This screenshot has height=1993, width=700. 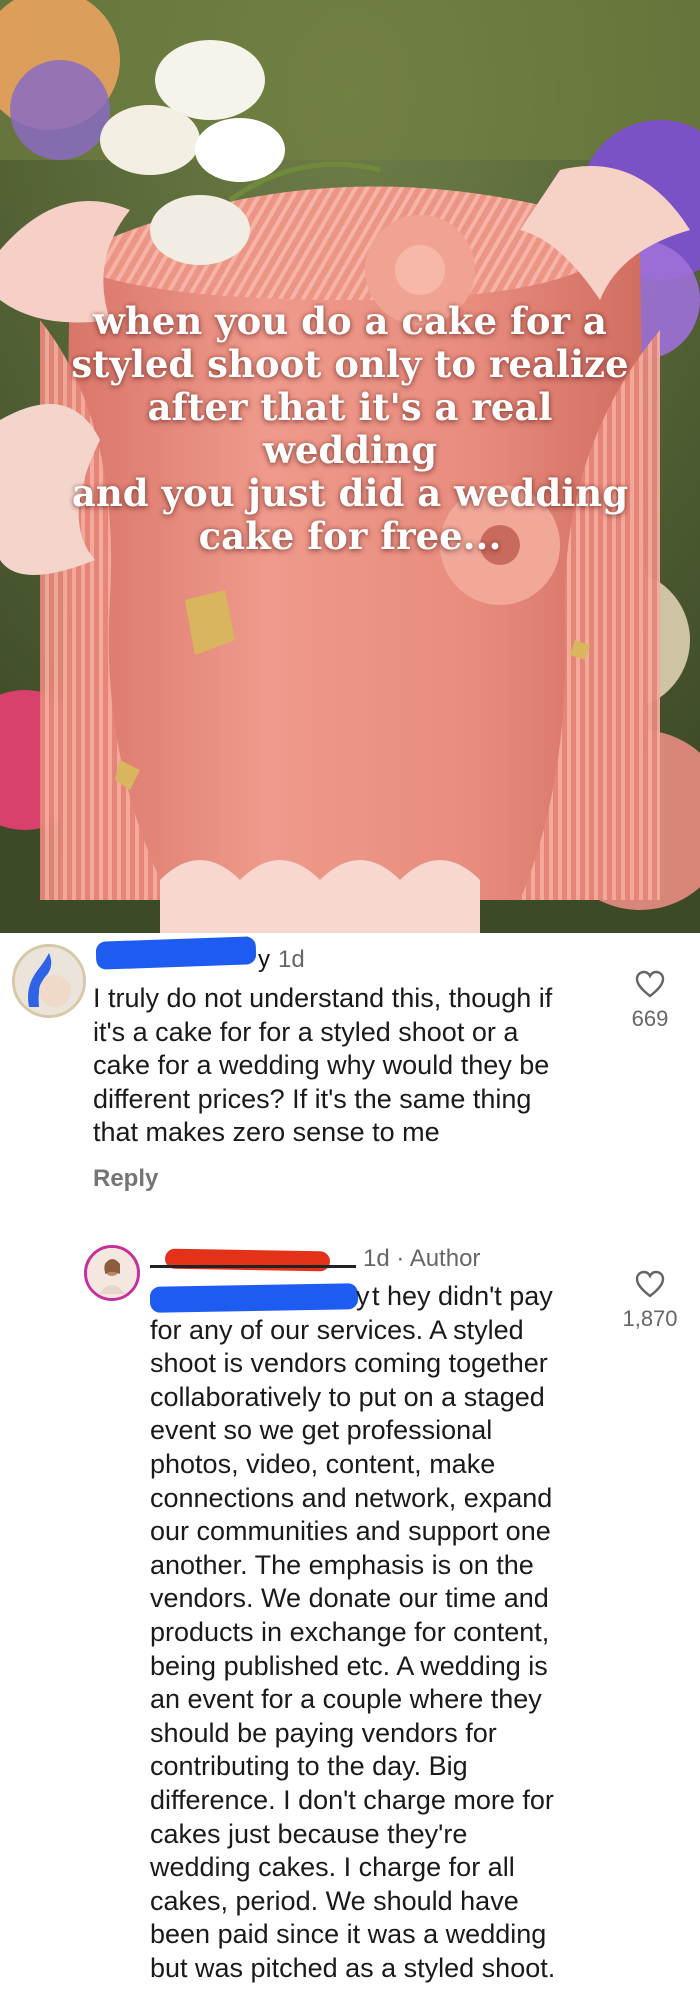 I want to click on like-control: 1,870, so click(x=650, y=1301).